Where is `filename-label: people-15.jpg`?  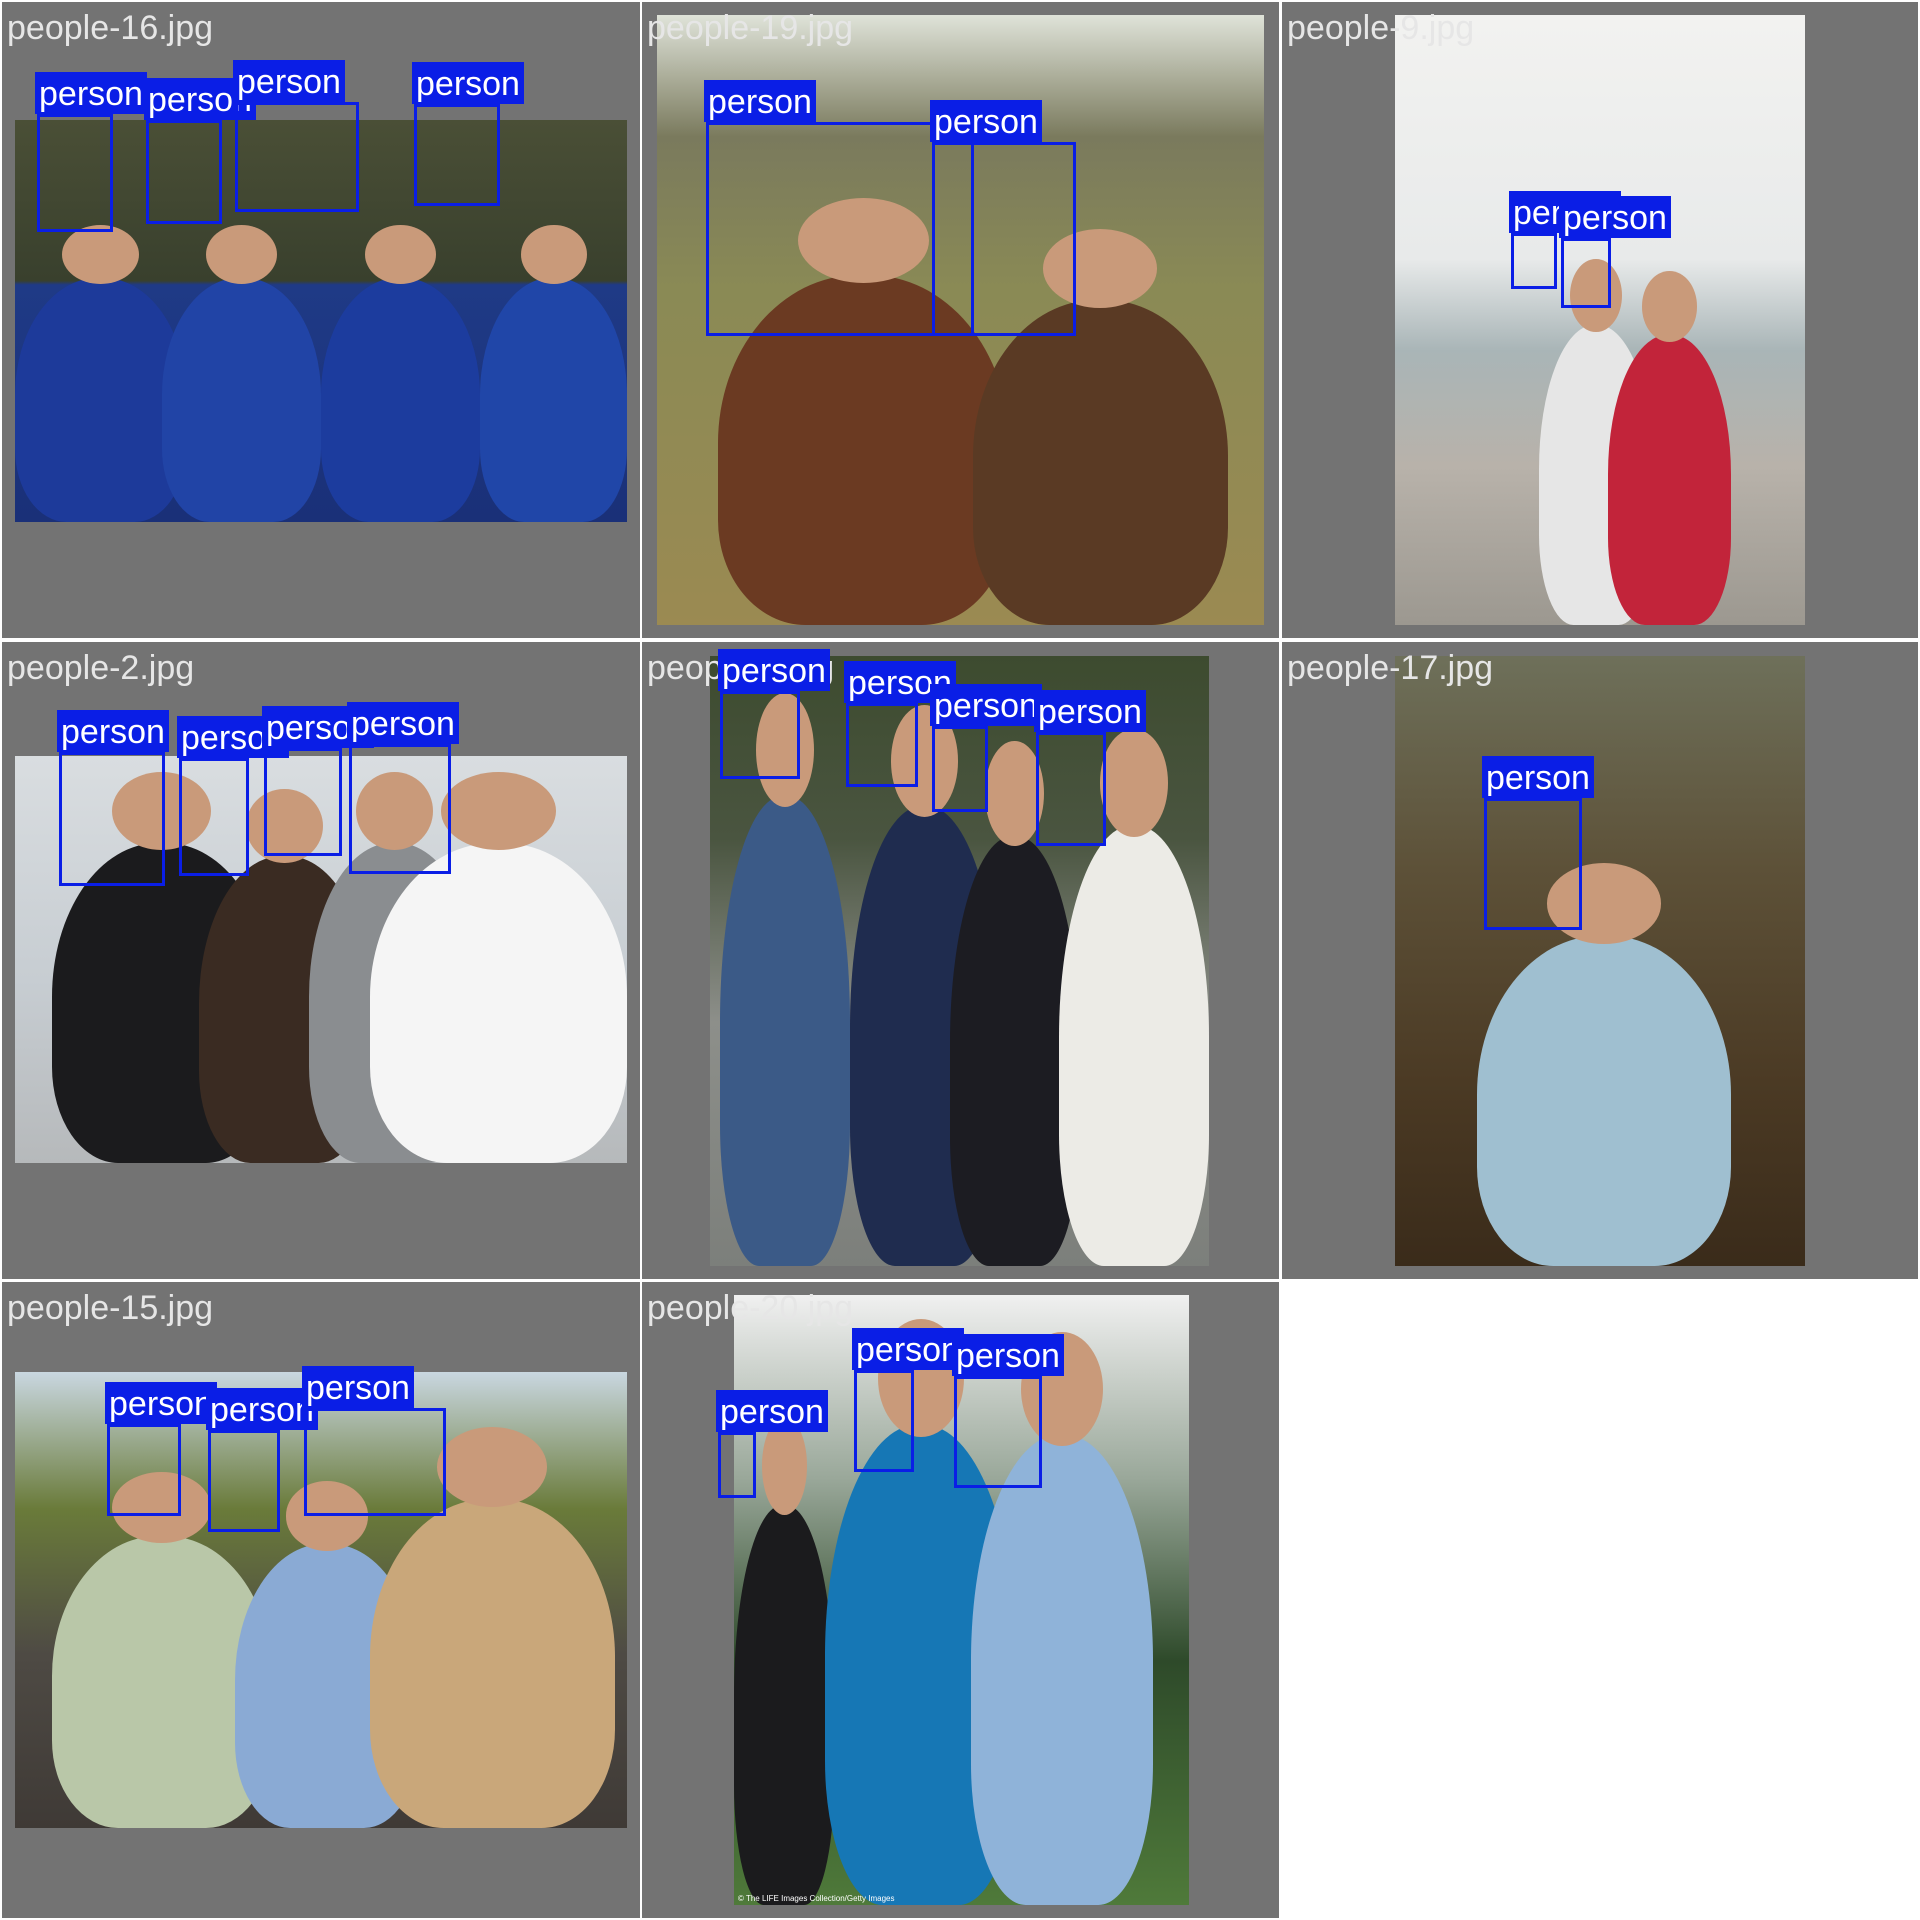
filename-label: people-15.jpg is located at coordinates (110, 1308).